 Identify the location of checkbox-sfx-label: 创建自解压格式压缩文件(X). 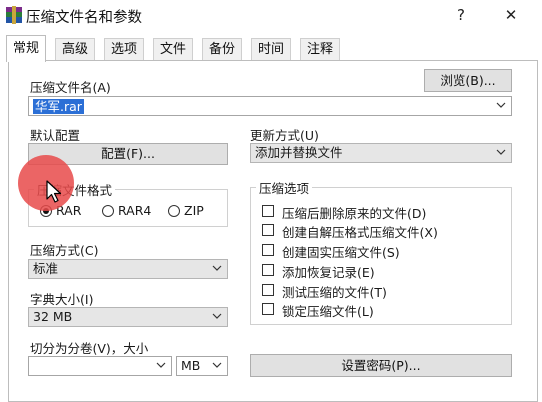
(360, 231).